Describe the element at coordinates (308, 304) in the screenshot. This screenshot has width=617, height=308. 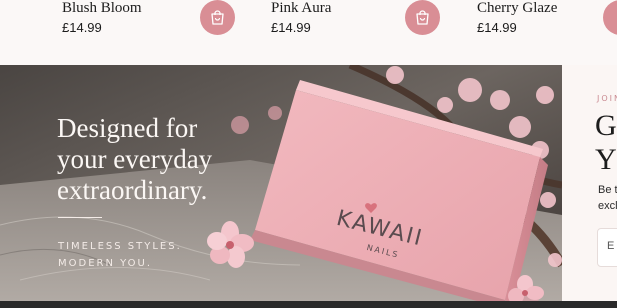
I see `footer-edge` at that location.